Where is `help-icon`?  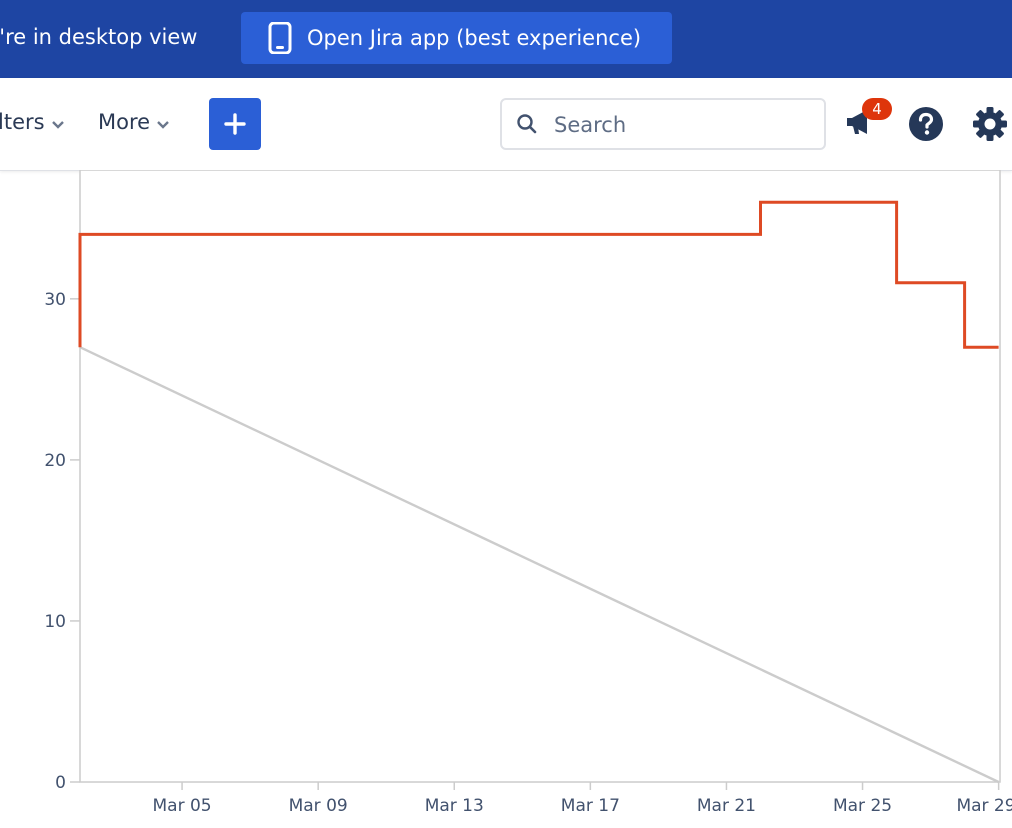 help-icon is located at coordinates (926, 124).